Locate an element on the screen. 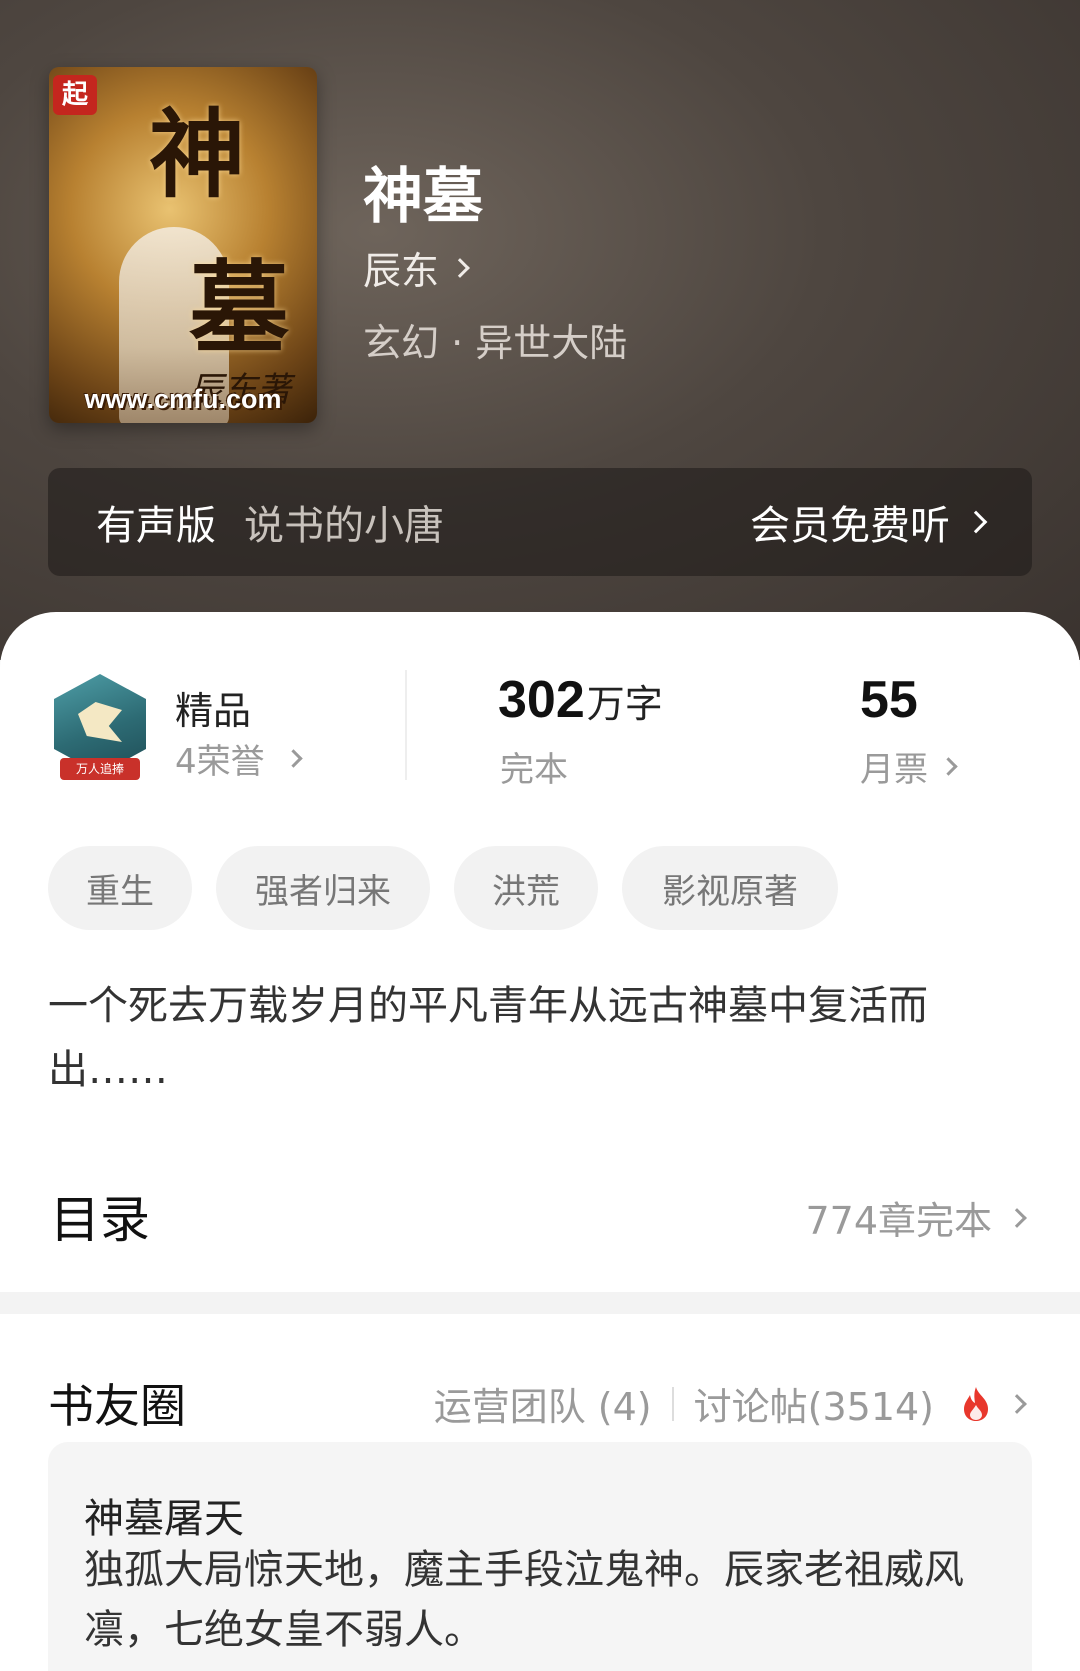 This screenshot has width=1080, height=1671. post-title: 神墓屠天 is located at coordinates (164, 1519).